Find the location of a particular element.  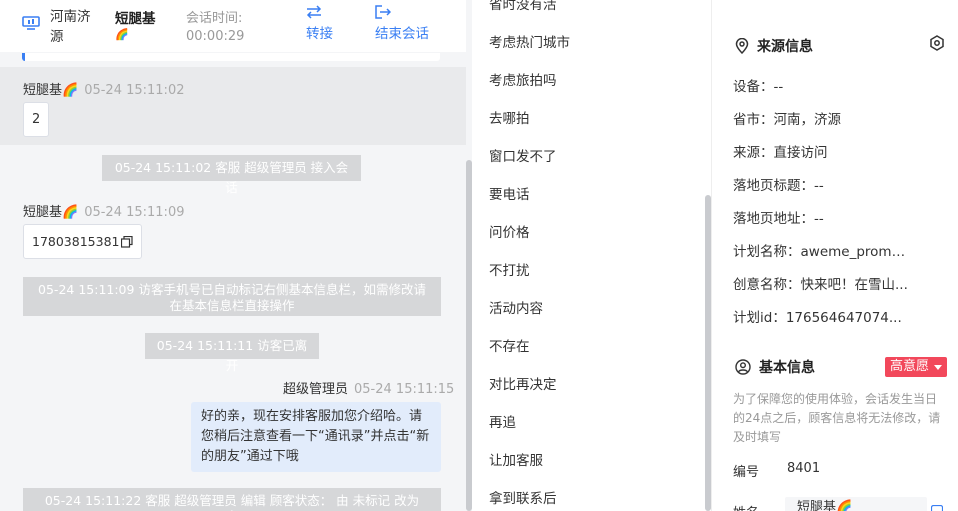

id-value: 8401 is located at coordinates (804, 468).